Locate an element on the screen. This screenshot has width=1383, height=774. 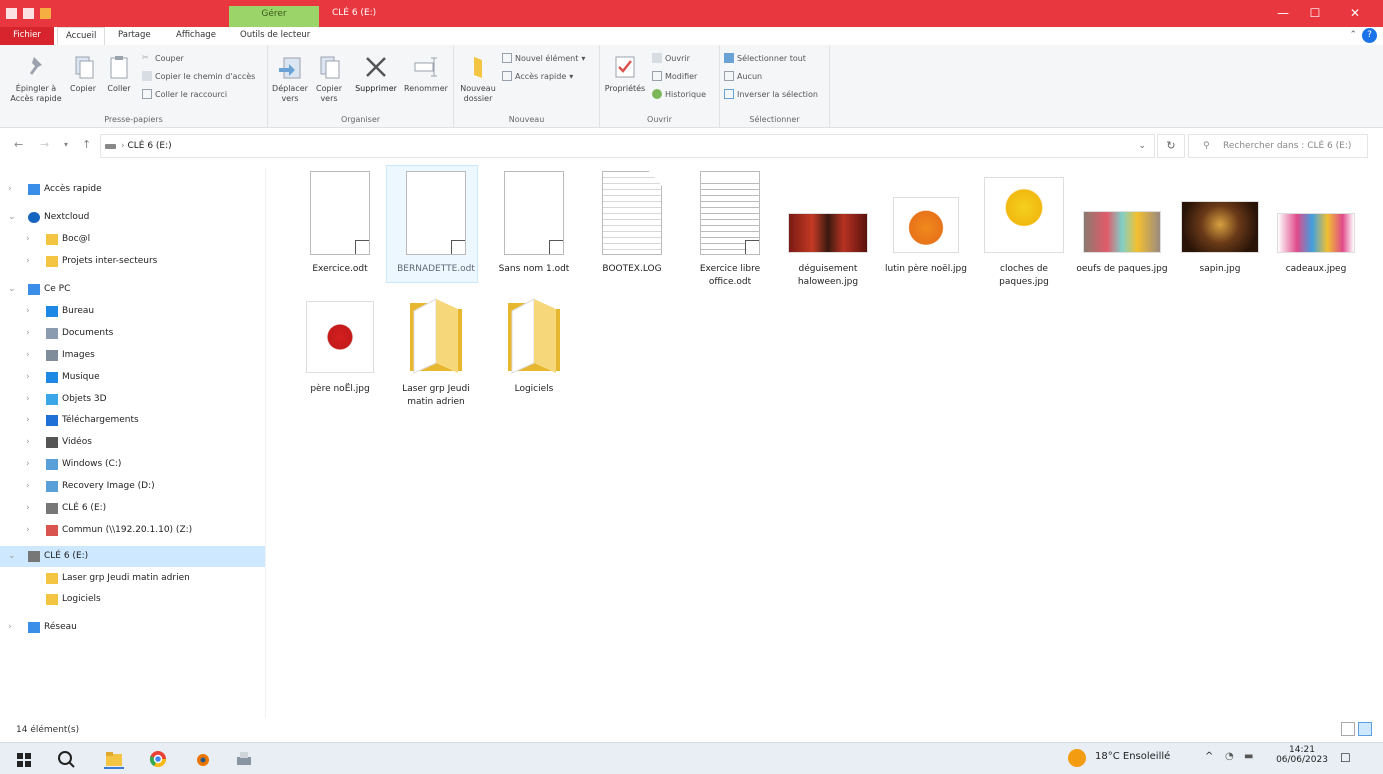
file-item: oeufs de paques.jpg is located at coordinates (1122, 223).